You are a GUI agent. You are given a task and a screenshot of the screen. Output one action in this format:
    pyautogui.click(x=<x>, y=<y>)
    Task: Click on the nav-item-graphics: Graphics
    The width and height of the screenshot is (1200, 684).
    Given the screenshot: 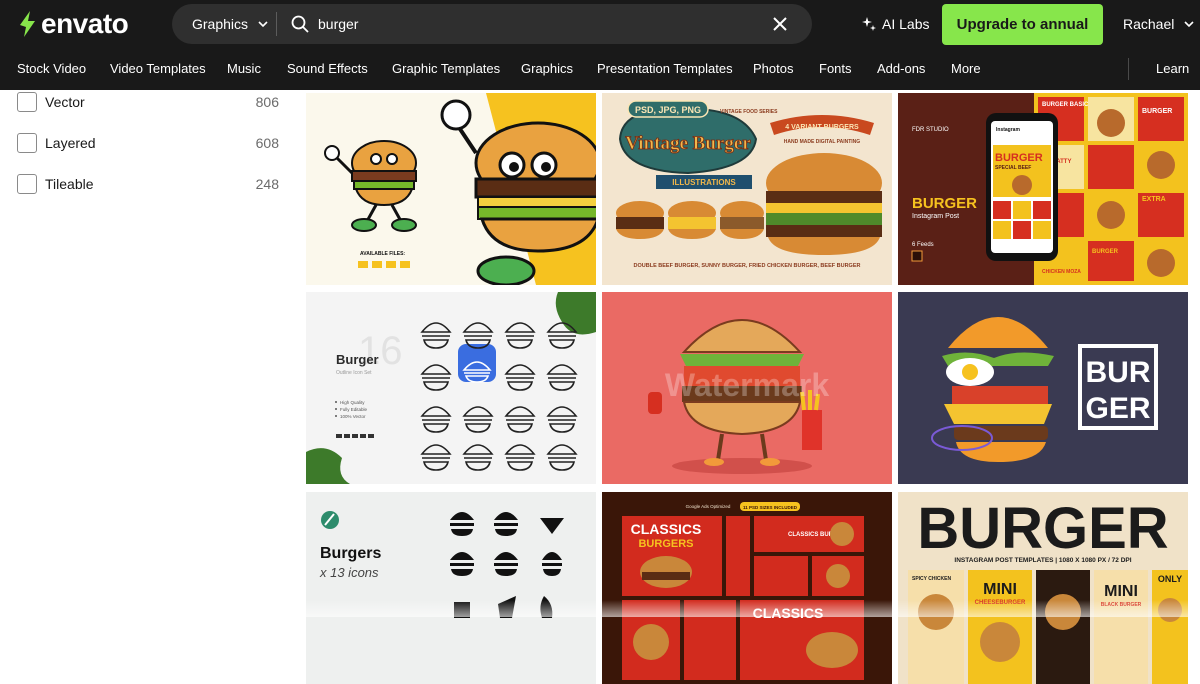 What is the action you would take?
    pyautogui.click(x=547, y=68)
    